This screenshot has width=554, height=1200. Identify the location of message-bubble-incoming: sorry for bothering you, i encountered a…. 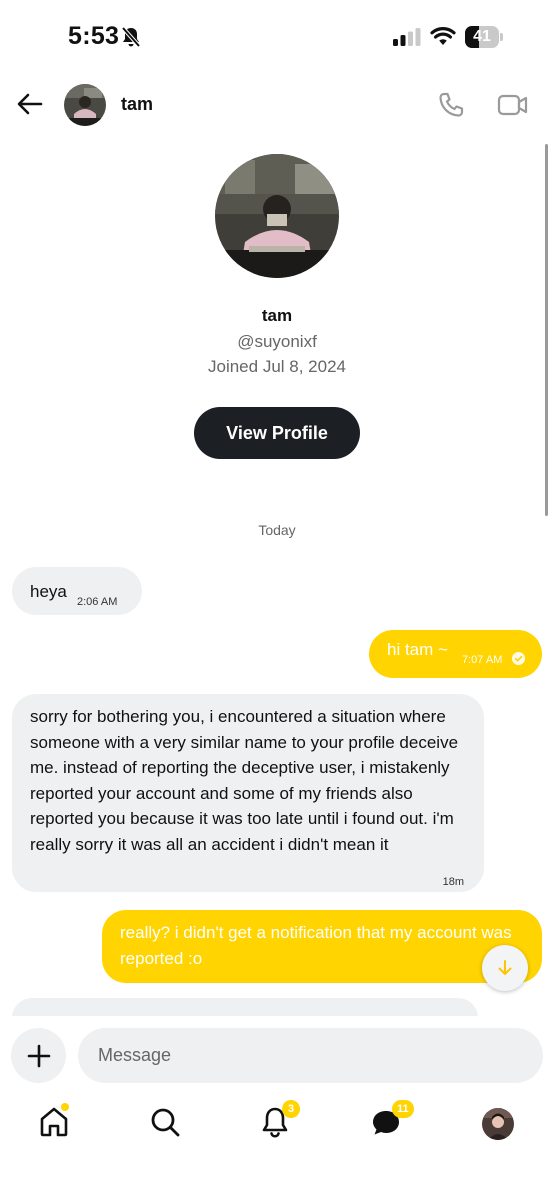
(248, 793).